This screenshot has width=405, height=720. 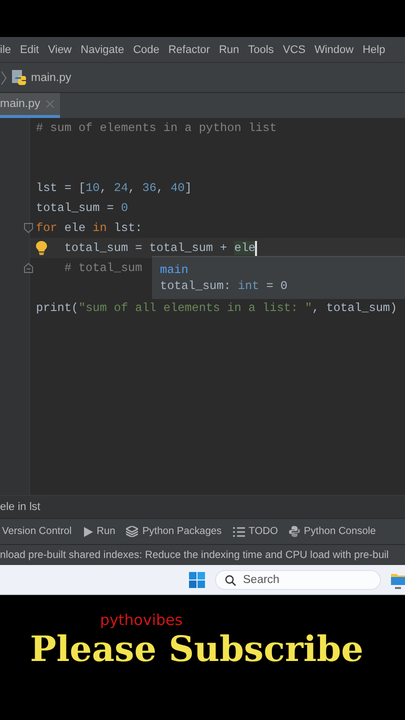 What do you see at coordinates (156, 128) in the screenshot?
I see `code-line: # sum of elements in a python list` at bounding box center [156, 128].